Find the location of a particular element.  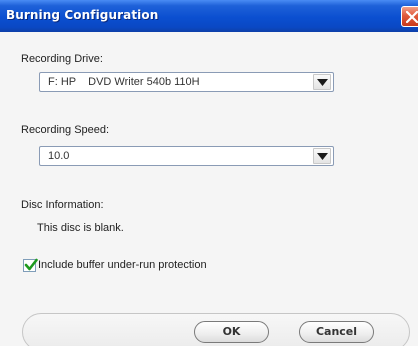

close-icon is located at coordinates (412, 17).